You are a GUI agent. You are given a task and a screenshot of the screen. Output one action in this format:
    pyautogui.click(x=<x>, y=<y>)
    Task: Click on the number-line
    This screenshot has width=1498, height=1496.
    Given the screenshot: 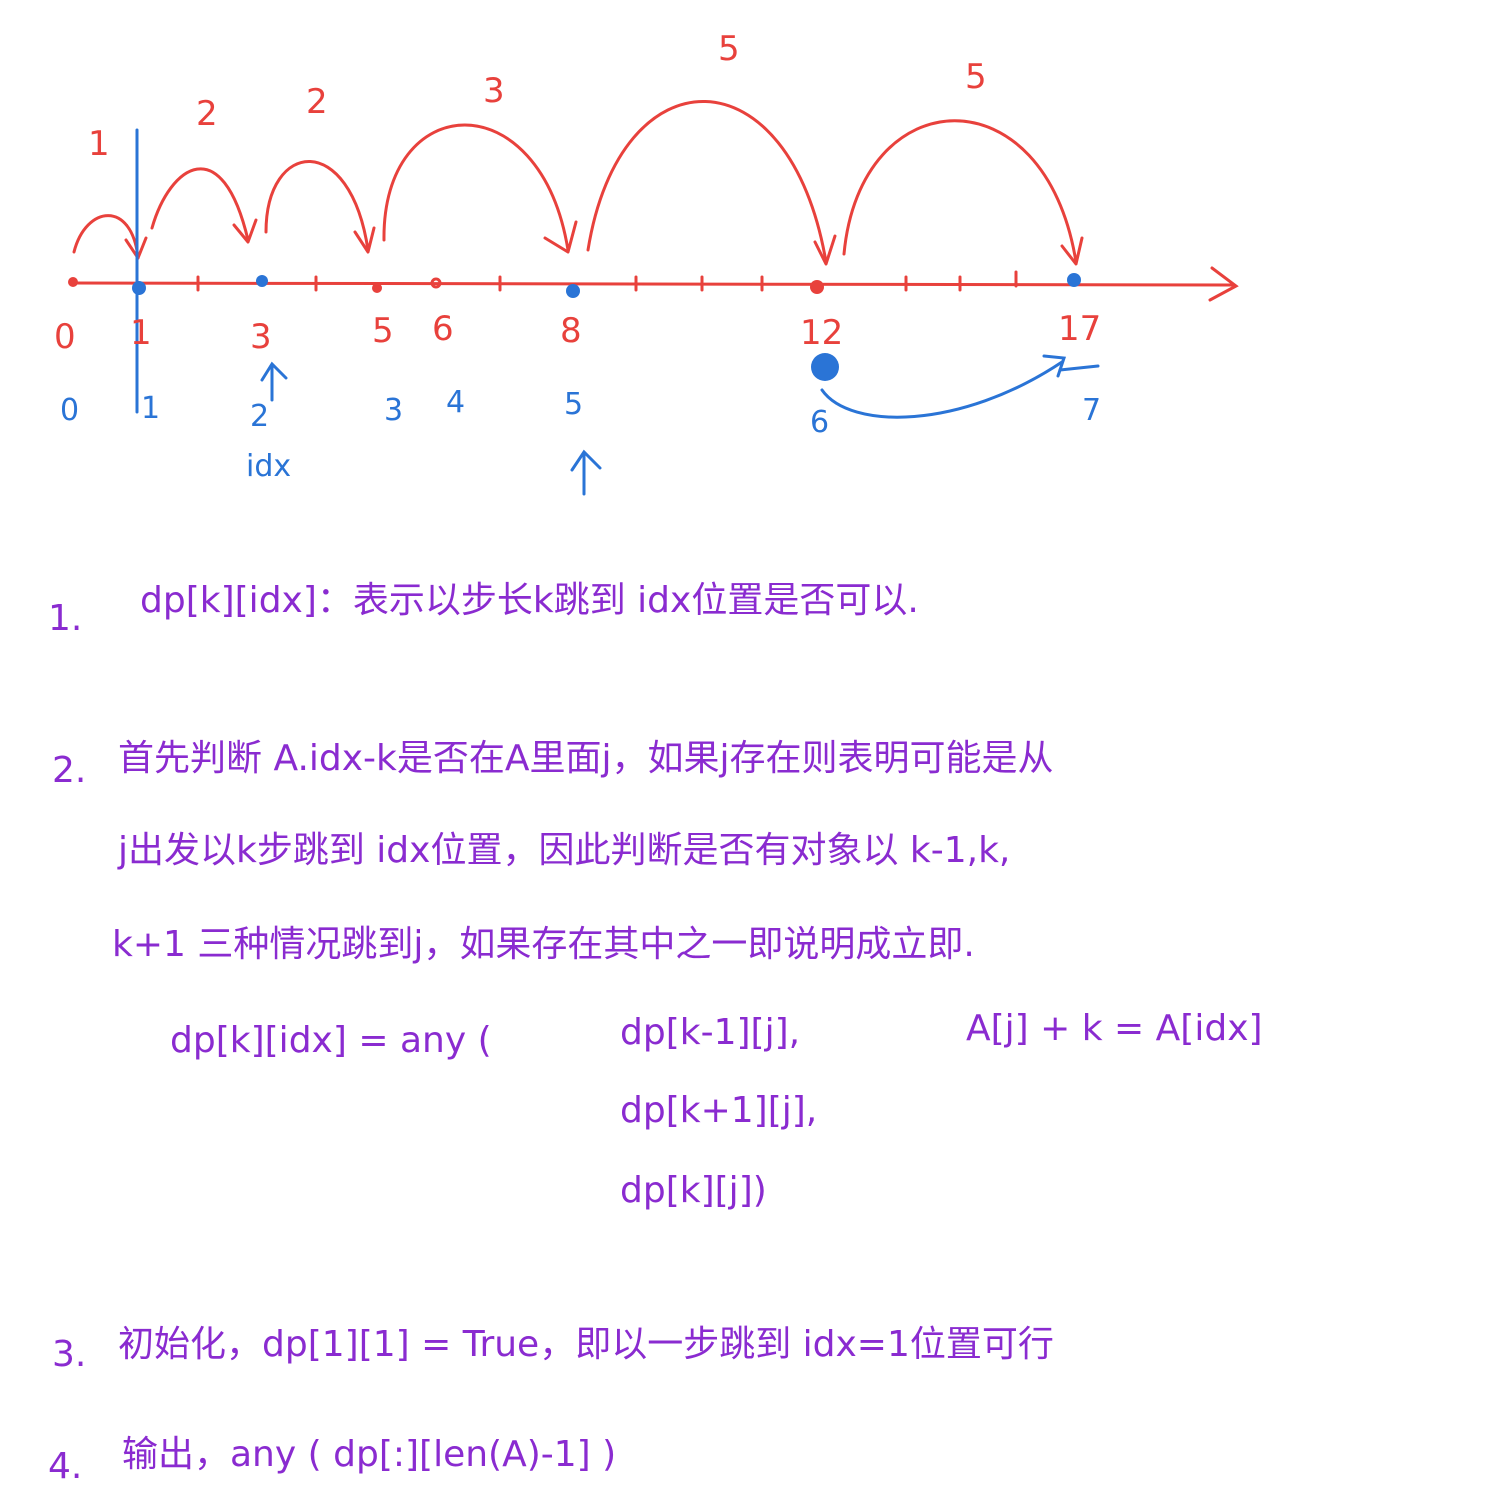 What is the action you would take?
    pyautogui.click(x=653, y=284)
    